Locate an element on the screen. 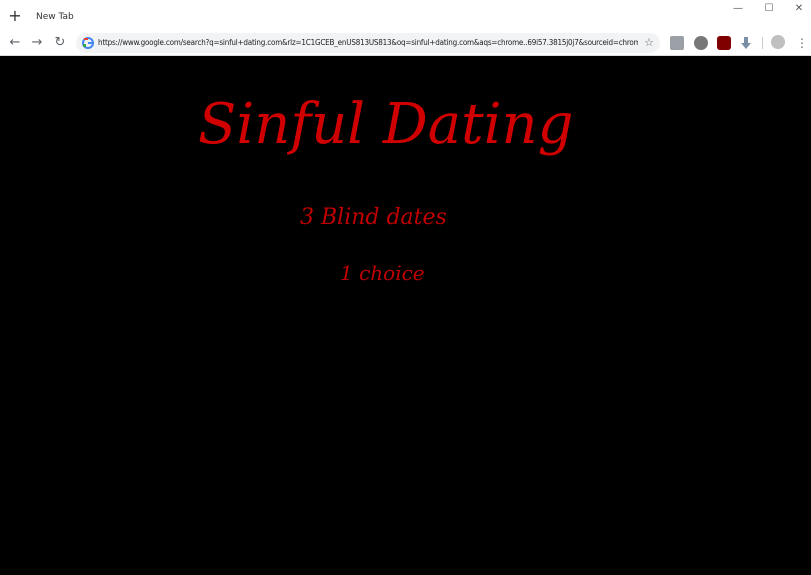 This screenshot has width=811, height=575. ublock-icon is located at coordinates (724, 43).